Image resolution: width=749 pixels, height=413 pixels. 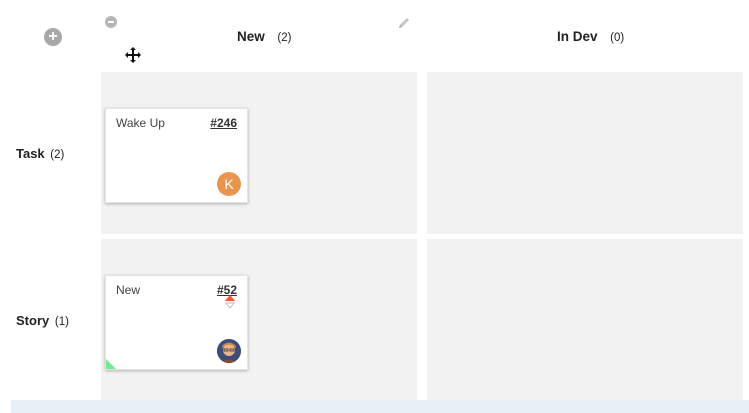 I want to click on row-title: Story, so click(x=33, y=320).